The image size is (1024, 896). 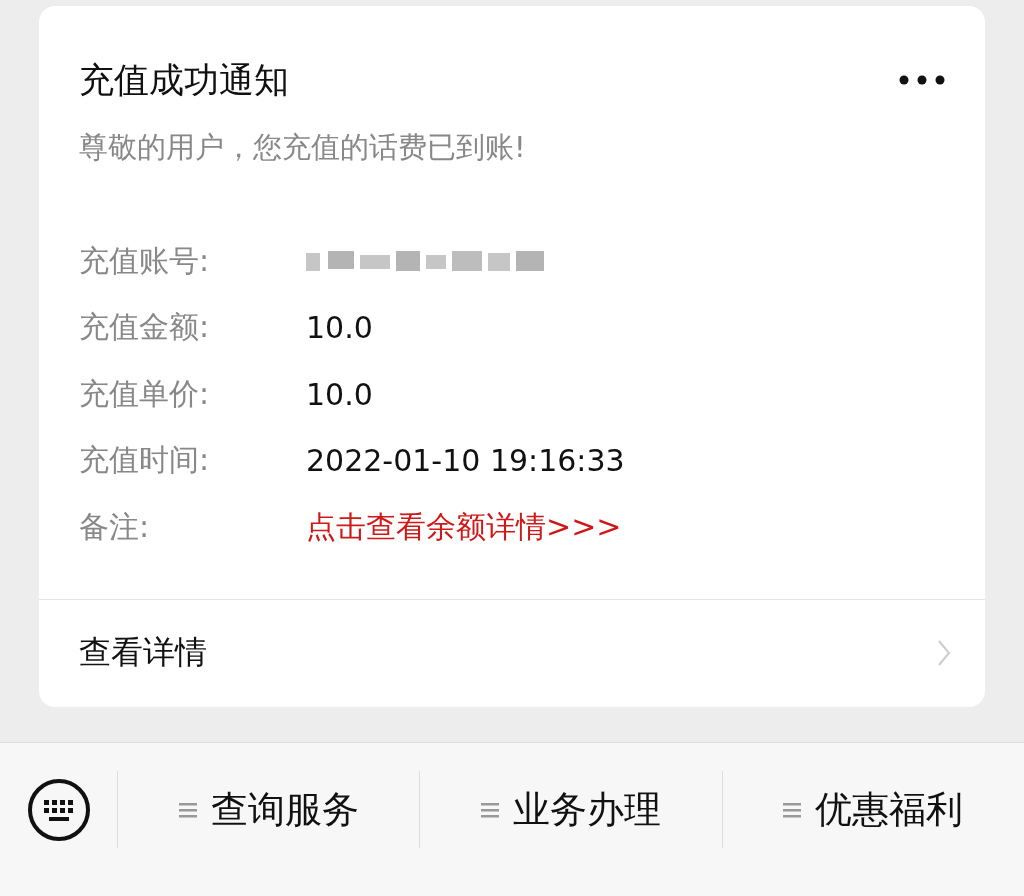 What do you see at coordinates (922, 80) in the screenshot?
I see `more-icon` at bounding box center [922, 80].